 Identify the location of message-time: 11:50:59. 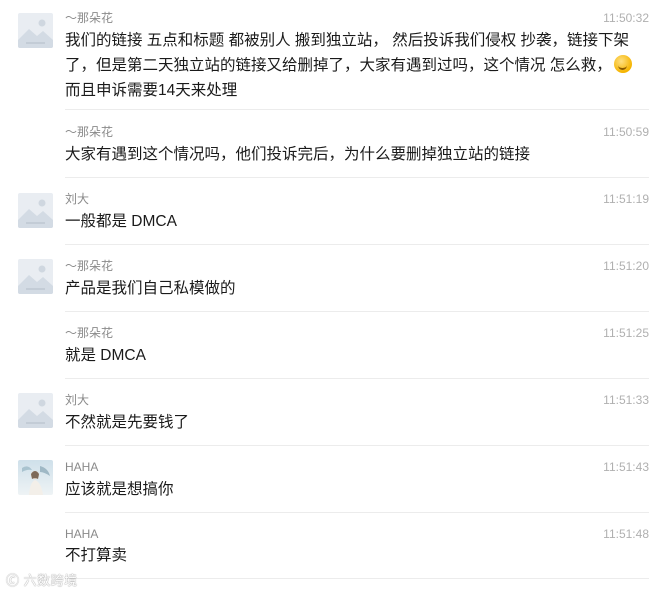
(626, 132).